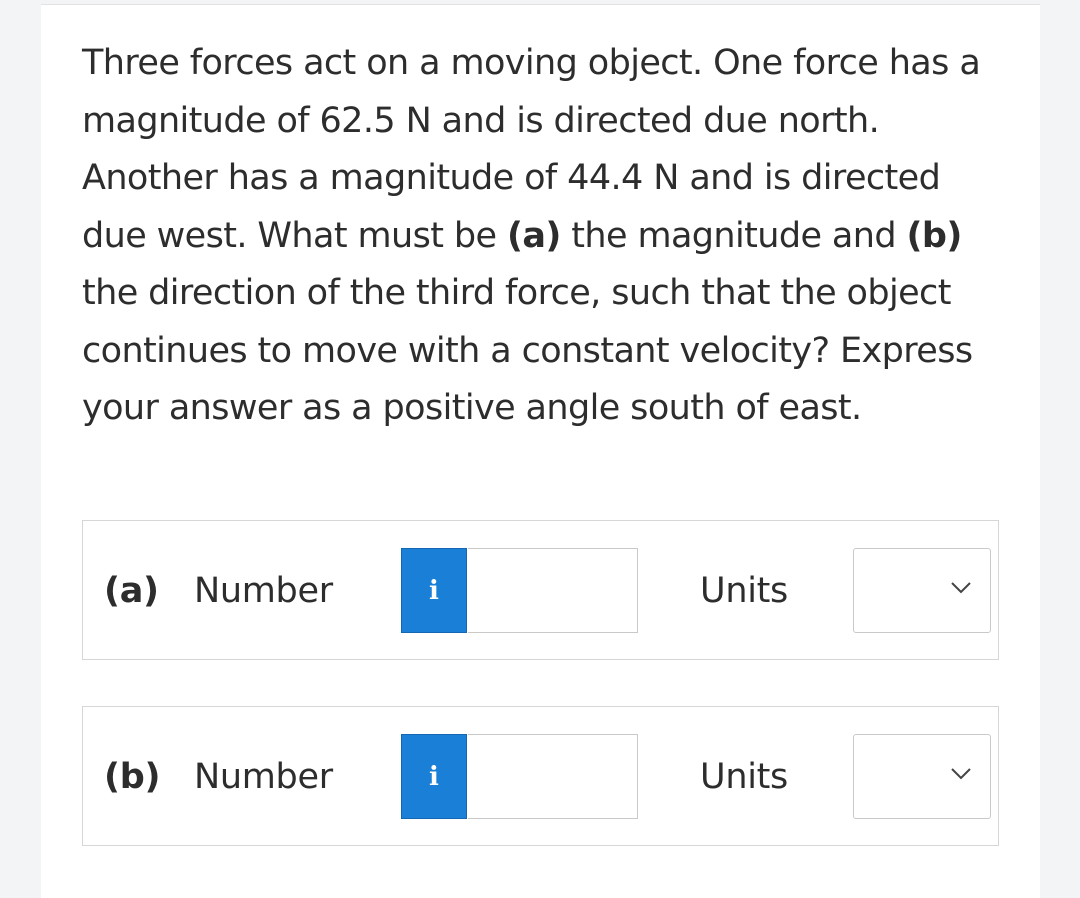  Describe the element at coordinates (533, 235) in the screenshot. I see `part-a-marker: (a)` at that location.